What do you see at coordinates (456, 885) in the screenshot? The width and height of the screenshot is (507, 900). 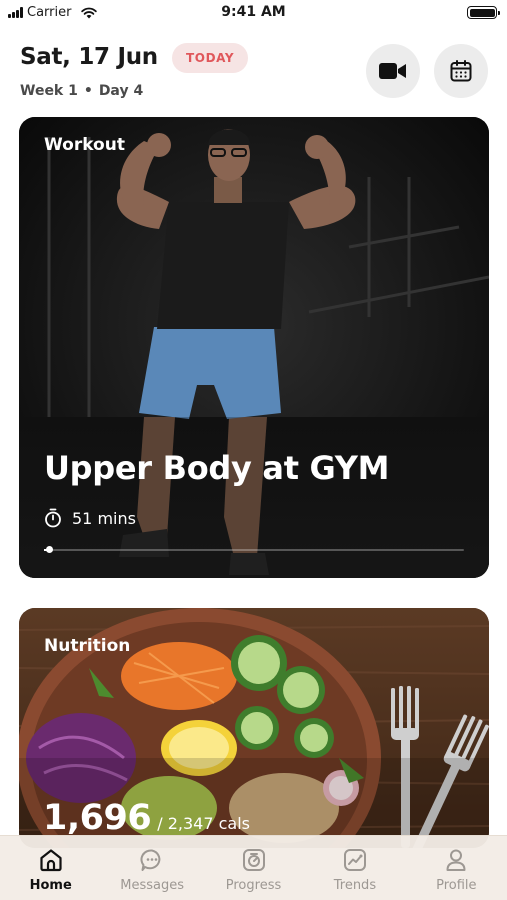 I see `tab-label: Profile` at bounding box center [456, 885].